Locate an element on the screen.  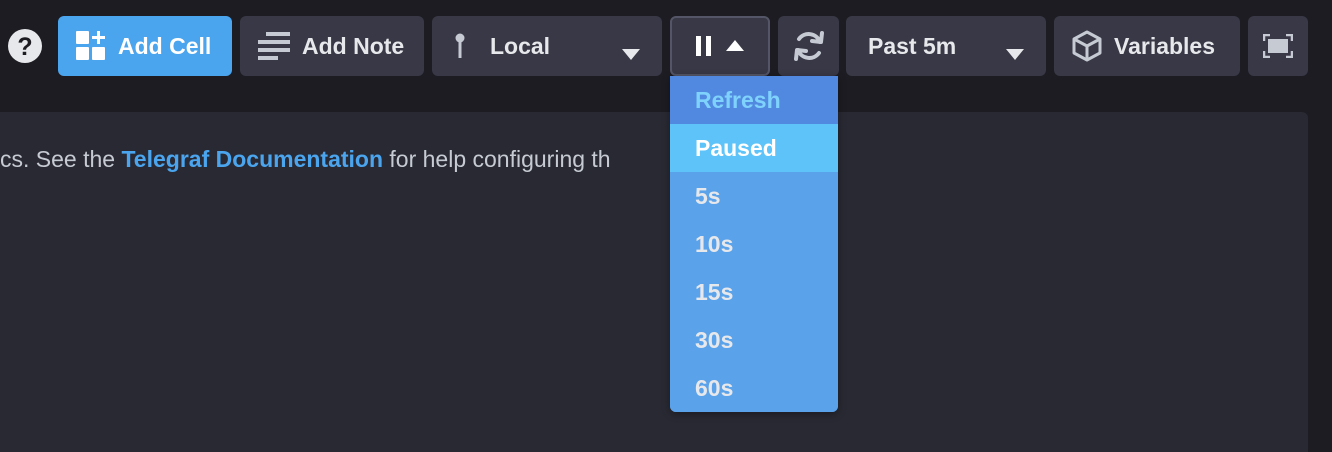
autorefresh-dropdown-menu: Refresh Paused 5s 10s 15s 30s 60s is located at coordinates (754, 244).